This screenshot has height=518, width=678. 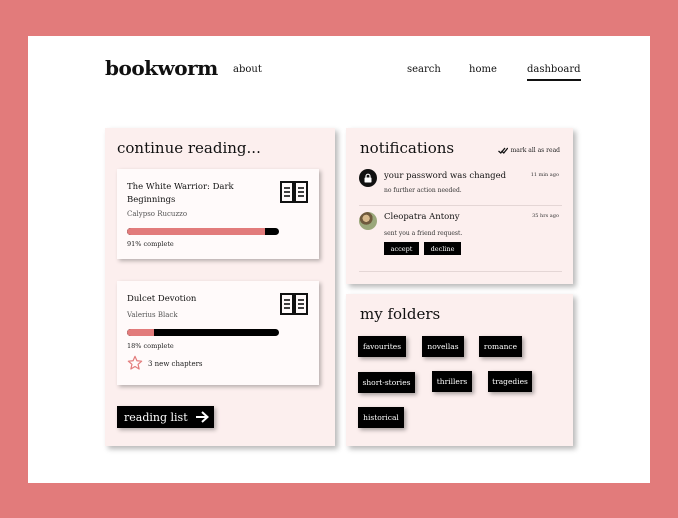 I want to click on folder-historical: historical, so click(x=381, y=417).